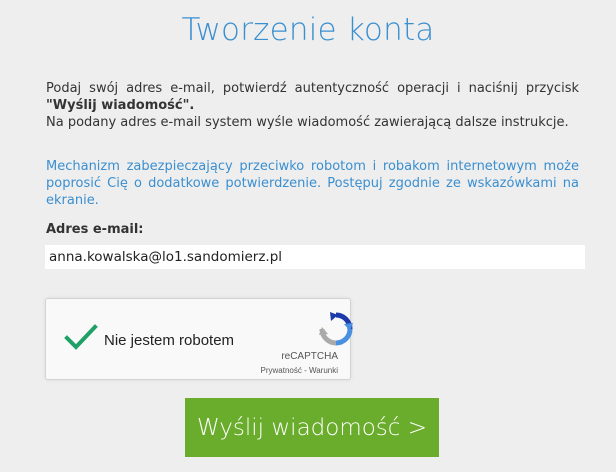 The width and height of the screenshot is (616, 472). I want to click on recaptcha-brand: reCAPTCHA, so click(309, 356).